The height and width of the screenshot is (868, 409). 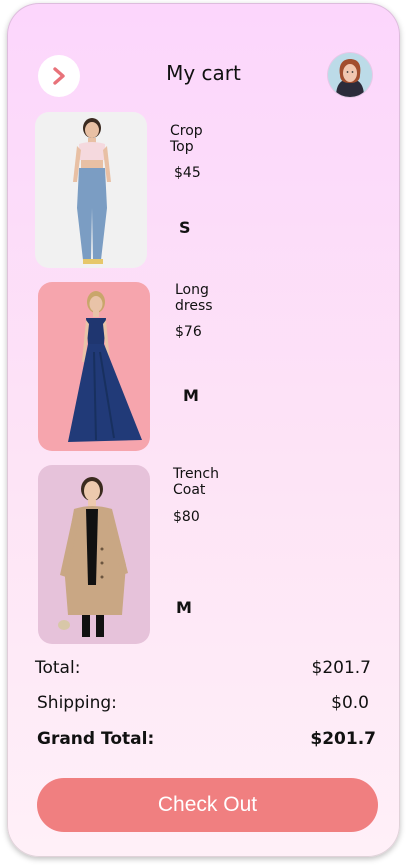 I want to click on item-name: Trench Coat, so click(x=196, y=482).